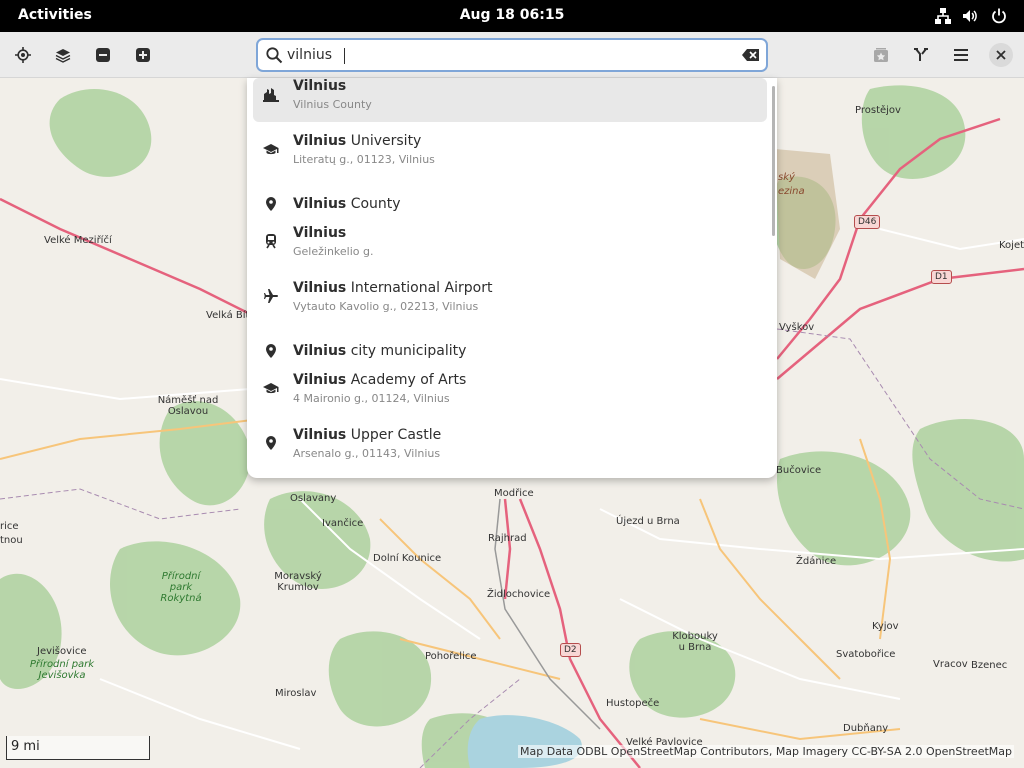 Image resolution: width=1024 pixels, height=768 pixels. Describe the element at coordinates (188, 406) in the screenshot. I see `map-label: Náměšť nad Oslavou` at that location.